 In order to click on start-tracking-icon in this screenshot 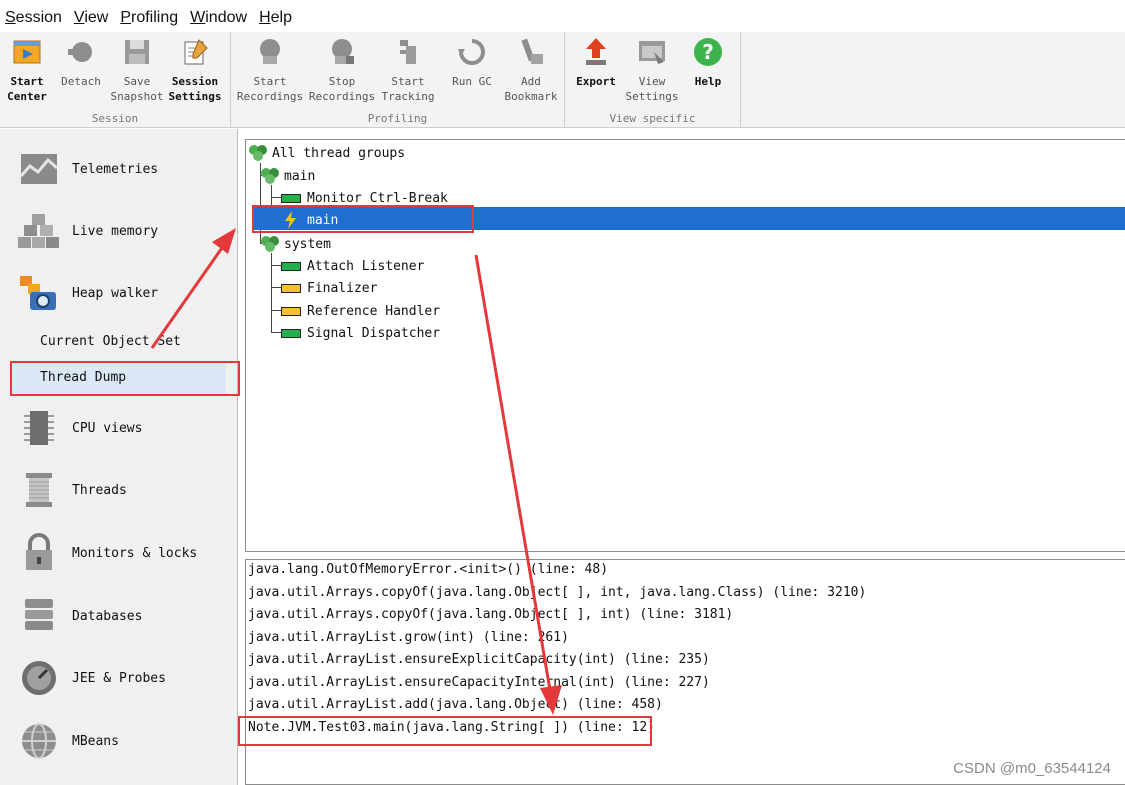, I will do `click(408, 52)`.